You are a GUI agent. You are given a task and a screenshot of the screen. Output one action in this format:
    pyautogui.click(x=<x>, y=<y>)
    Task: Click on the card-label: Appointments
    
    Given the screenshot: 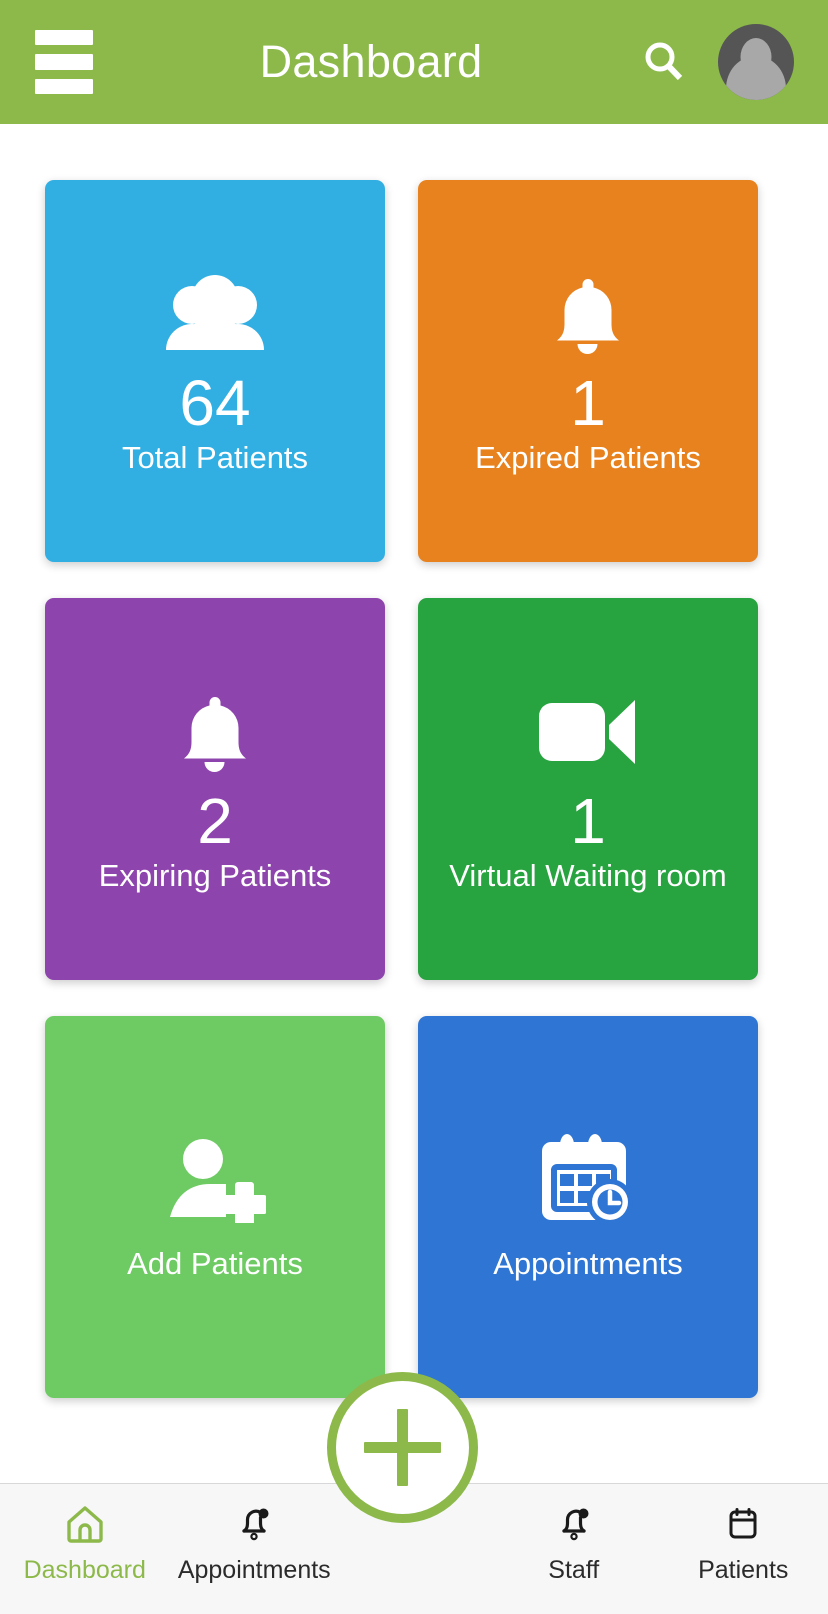 What is the action you would take?
    pyautogui.click(x=588, y=1263)
    